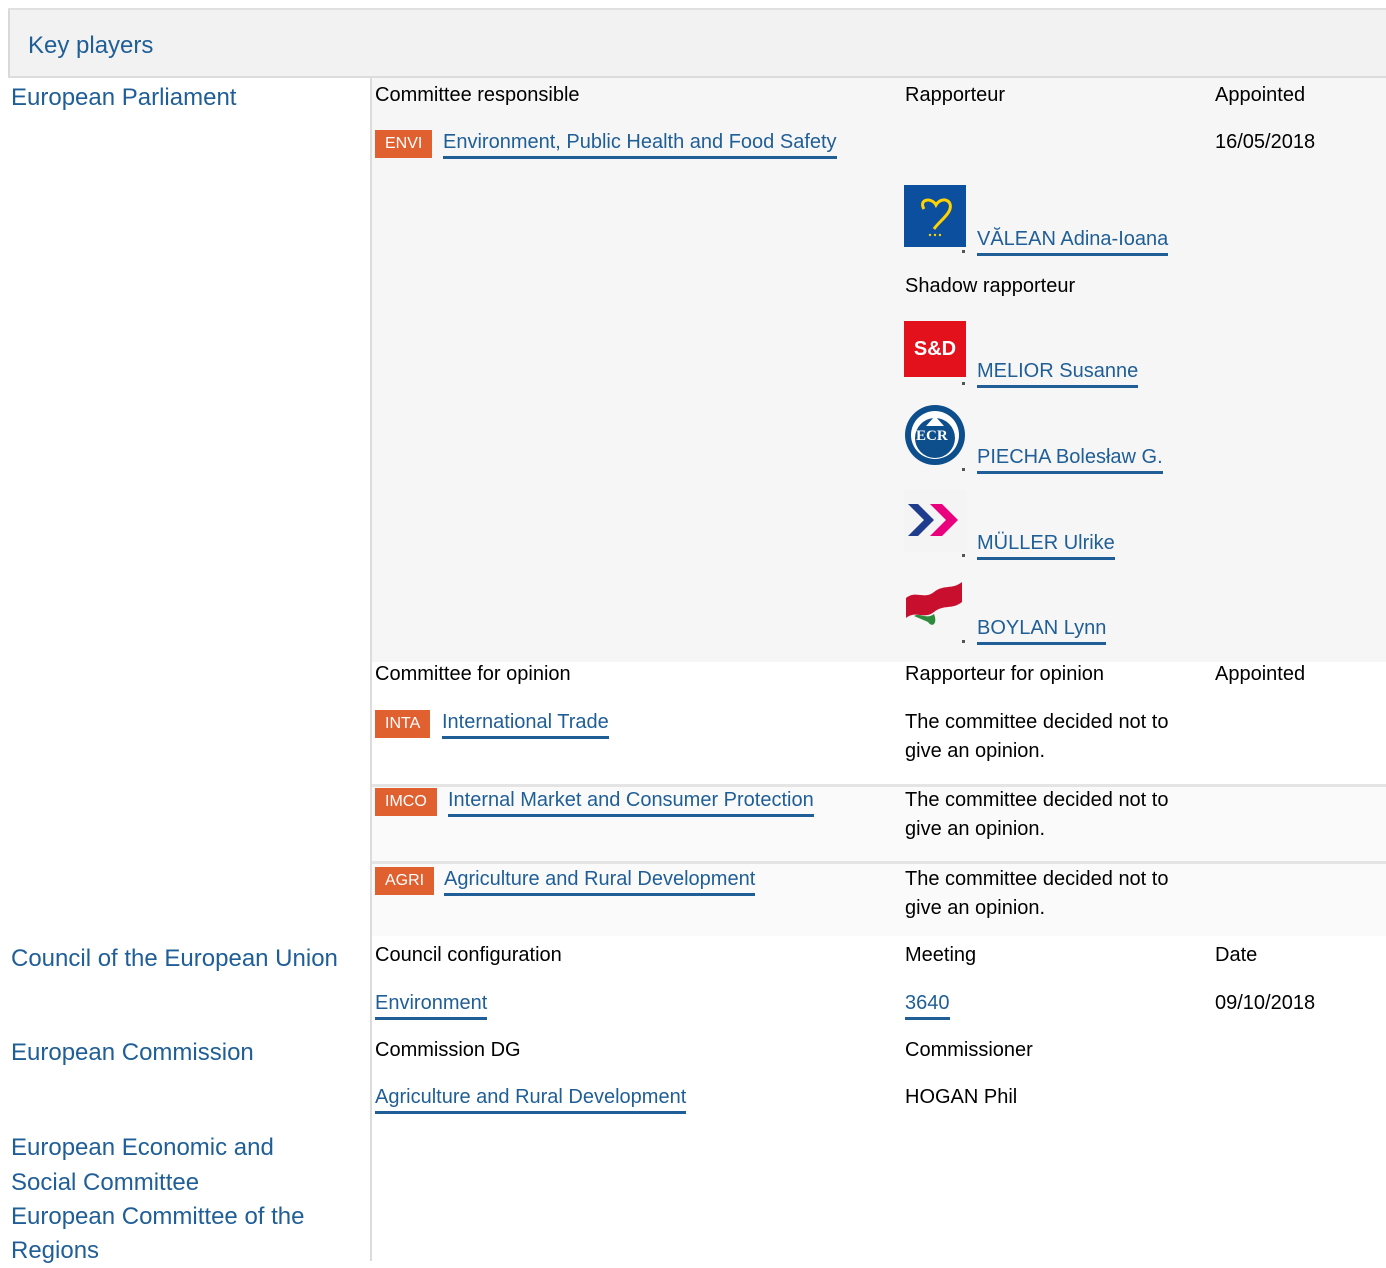 Image resolution: width=1386 pixels, height=1268 pixels. Describe the element at coordinates (927, 1005) in the screenshot. I see `meeting-link: 3640` at that location.